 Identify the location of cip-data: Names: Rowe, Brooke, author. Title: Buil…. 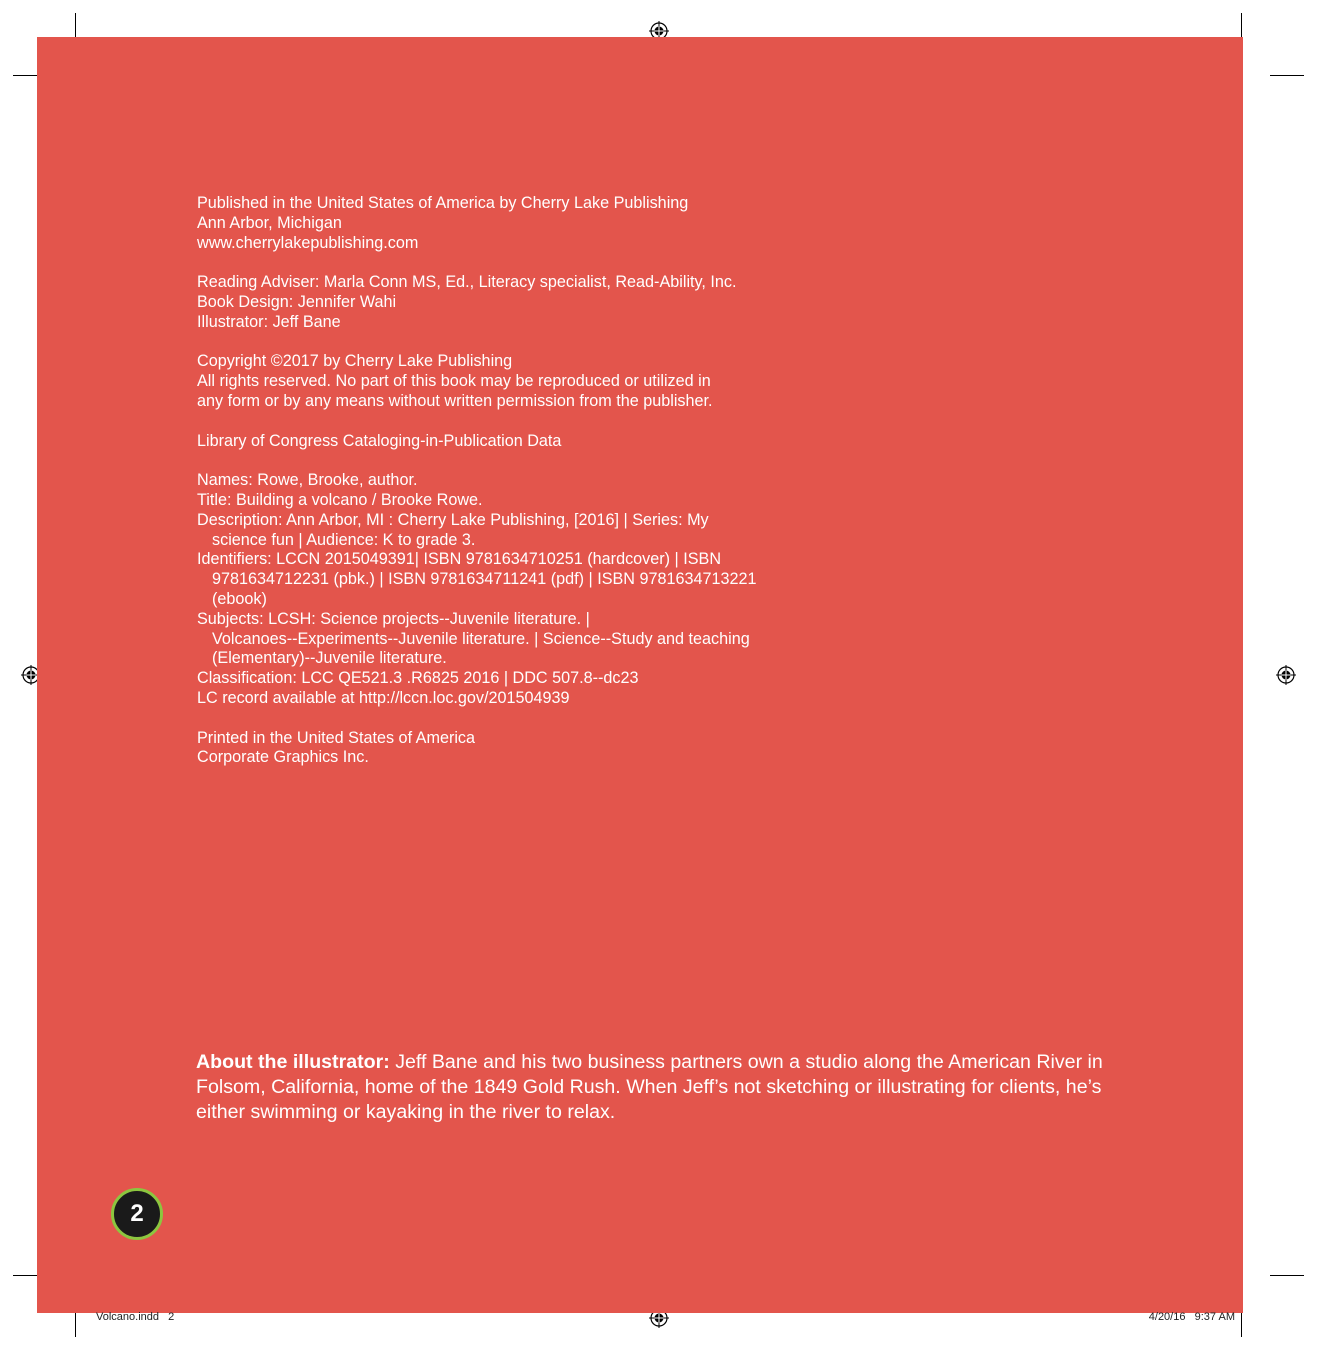
(547, 590).